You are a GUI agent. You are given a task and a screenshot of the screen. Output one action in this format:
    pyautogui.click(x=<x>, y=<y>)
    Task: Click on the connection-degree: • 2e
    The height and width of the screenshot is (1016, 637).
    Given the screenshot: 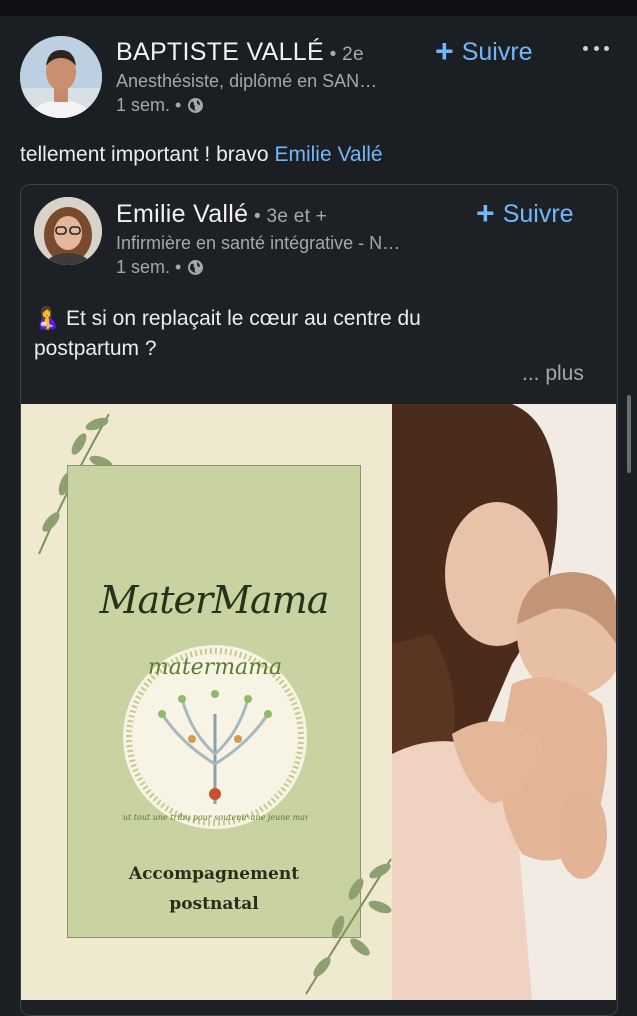 What is the action you would take?
    pyautogui.click(x=343, y=54)
    